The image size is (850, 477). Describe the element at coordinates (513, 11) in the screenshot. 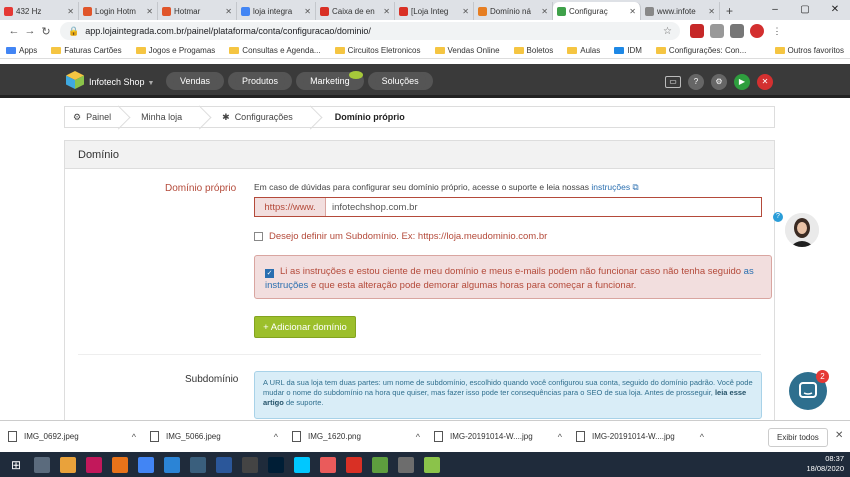

I see `browser-tab: Domínio ná ✕` at that location.